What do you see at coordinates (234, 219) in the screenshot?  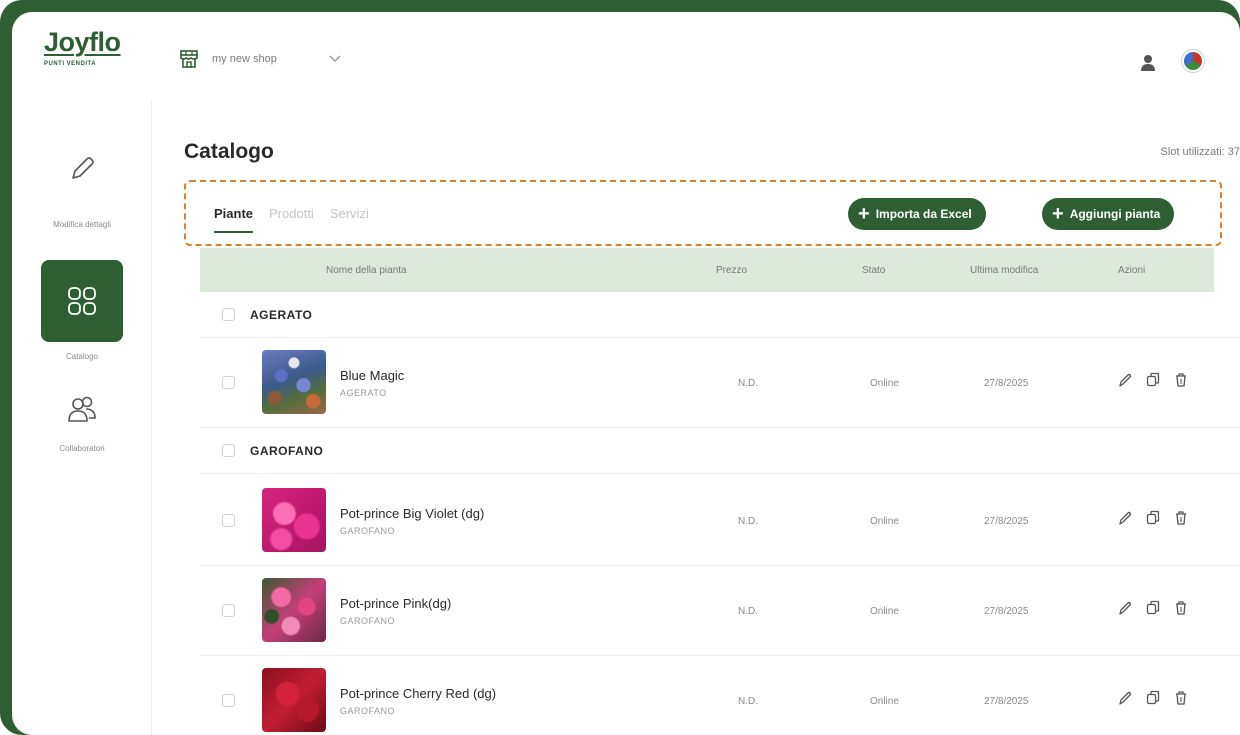 I see `tab-piante: Piante` at bounding box center [234, 219].